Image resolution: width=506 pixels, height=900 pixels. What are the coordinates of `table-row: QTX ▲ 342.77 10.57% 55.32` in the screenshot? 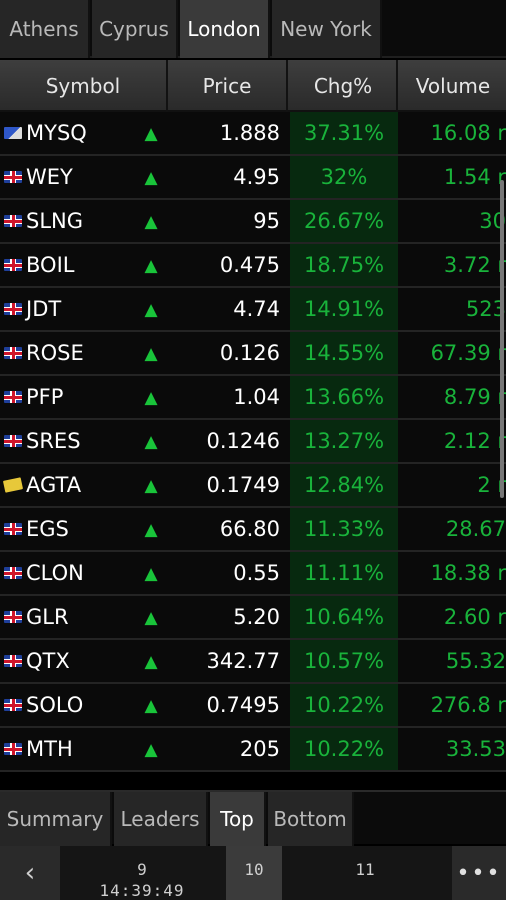 It's located at (253, 662).